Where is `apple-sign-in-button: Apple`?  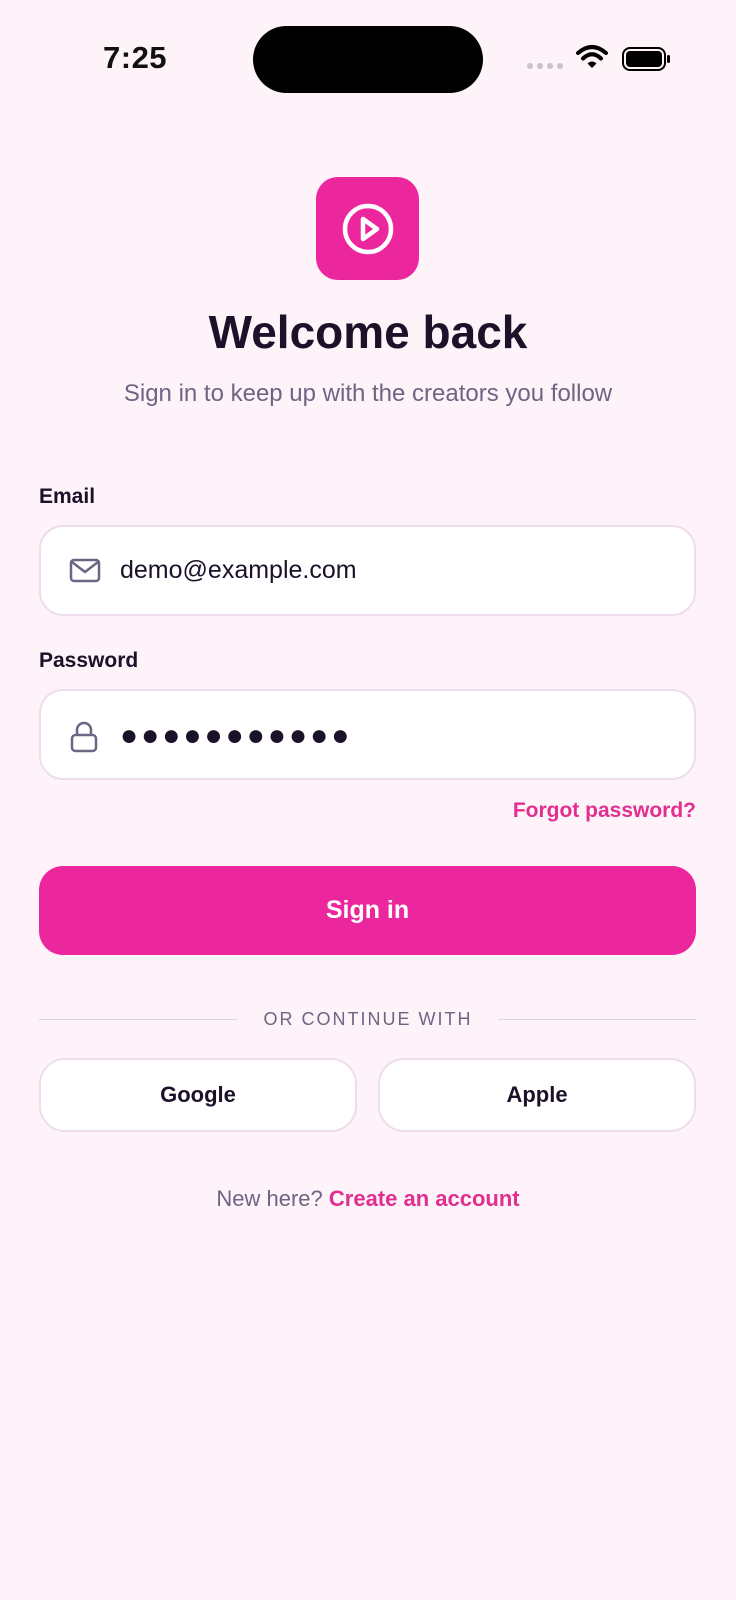 apple-sign-in-button: Apple is located at coordinates (537, 1095).